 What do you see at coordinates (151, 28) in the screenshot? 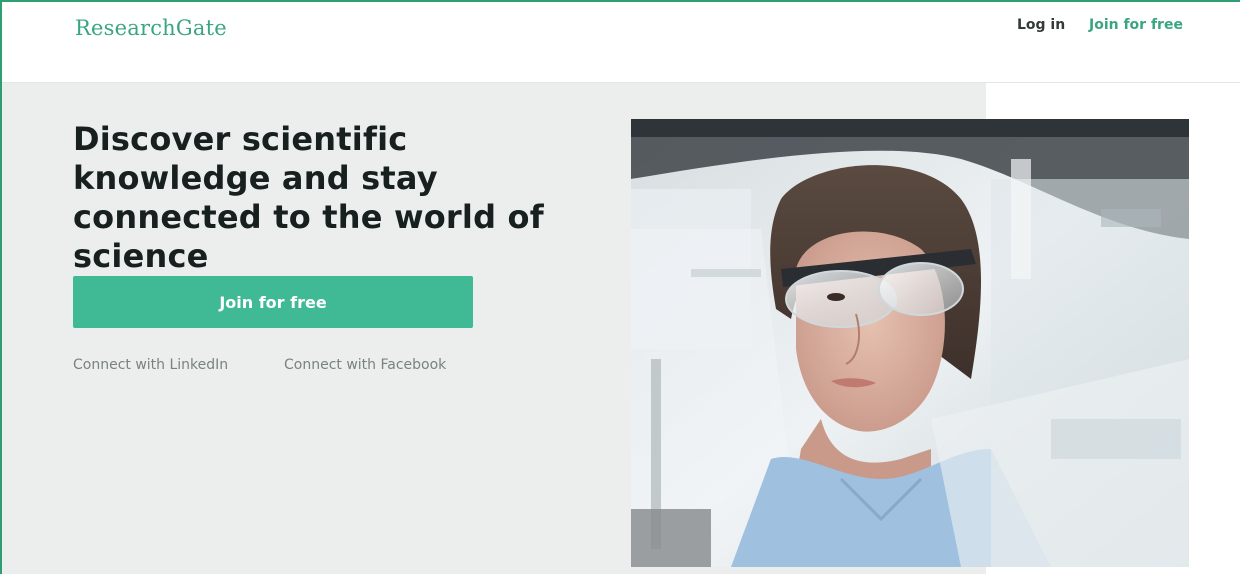
I see `researchgate-logo: ResearchGate` at bounding box center [151, 28].